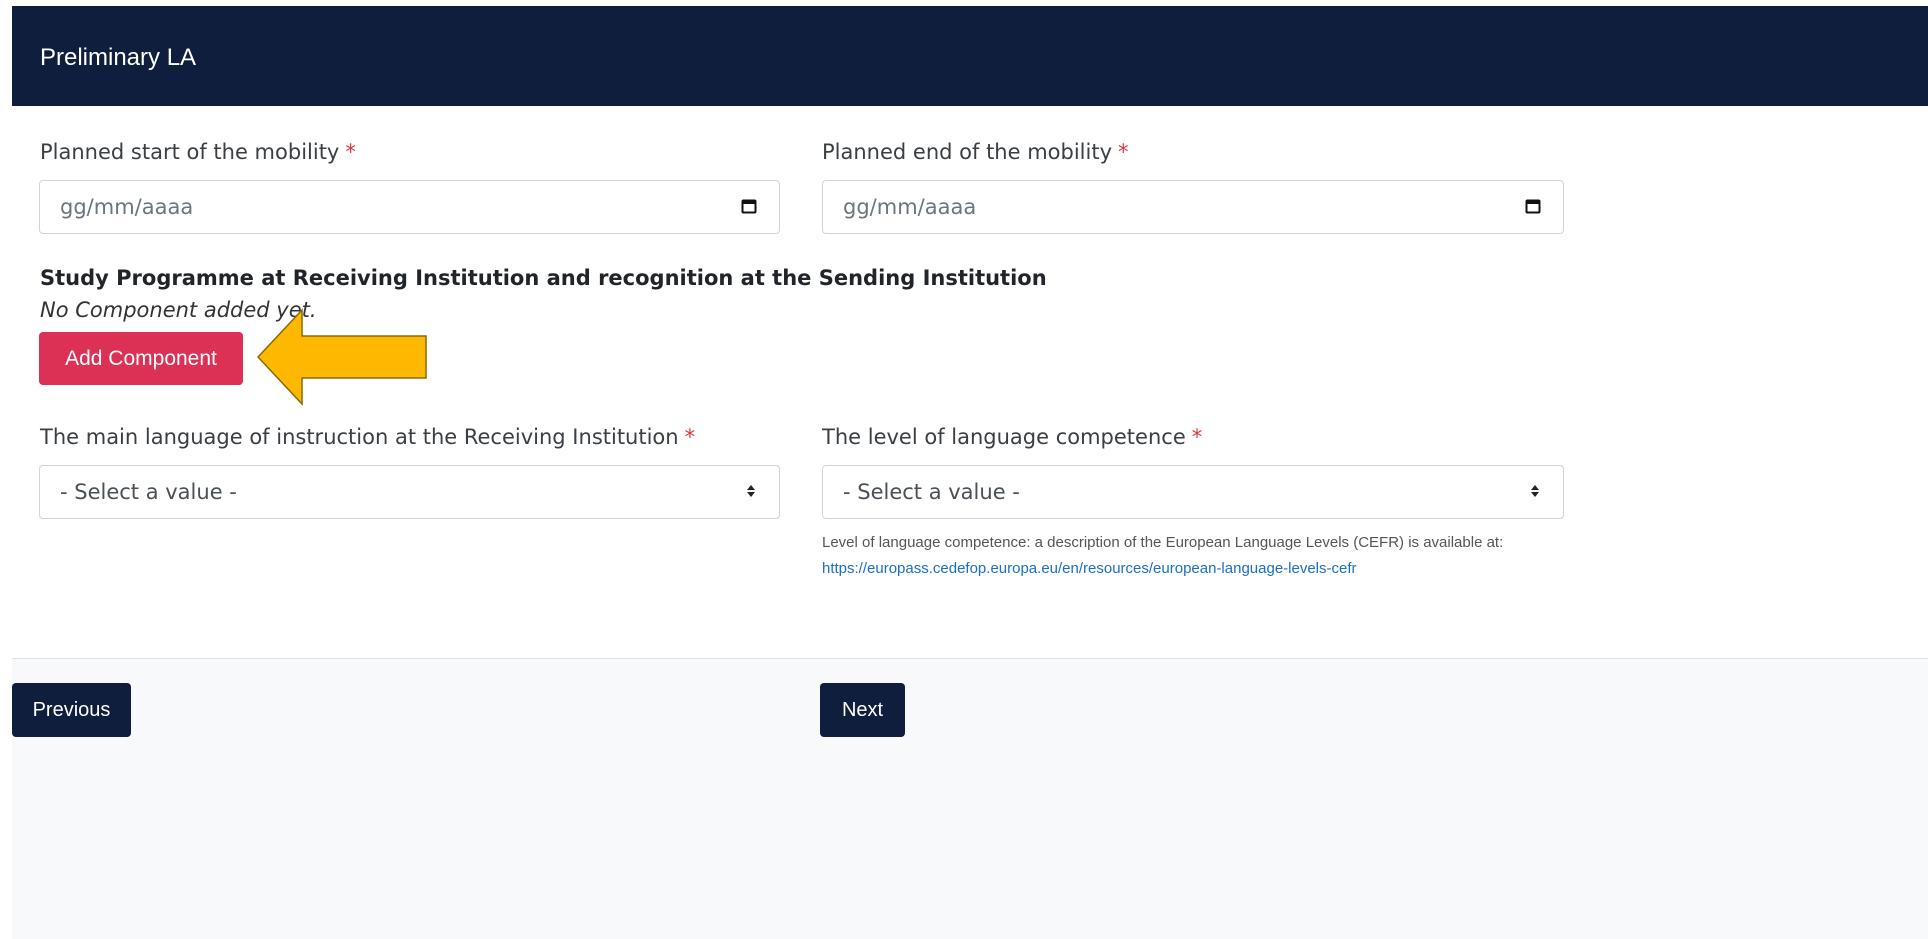  I want to click on end-date-placeholder: gg/mm/aaaa, so click(910, 207).